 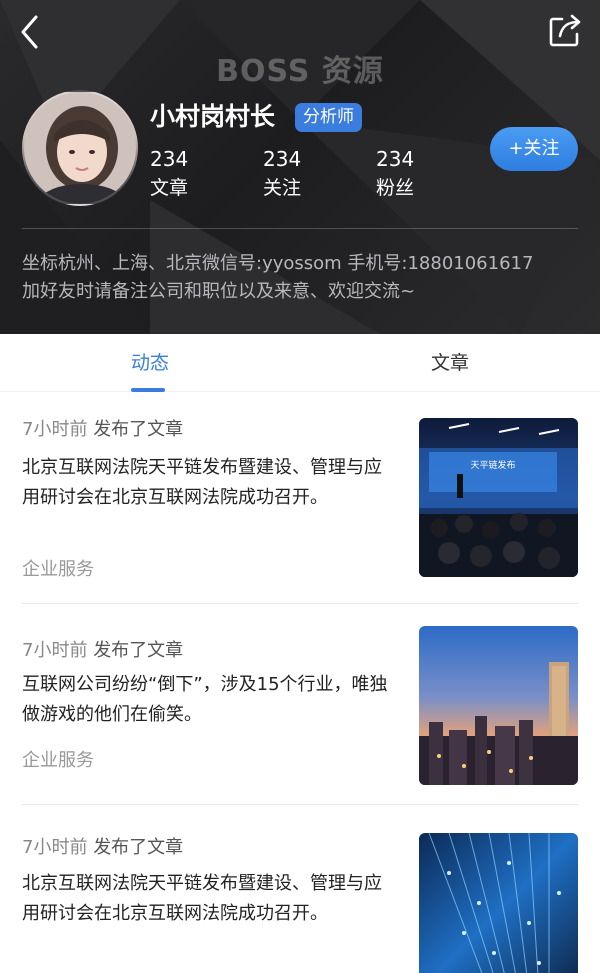 I want to click on stat-label: 粉丝, so click(x=395, y=188).